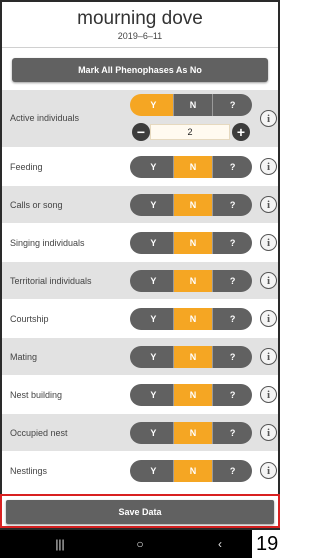  What do you see at coordinates (39, 433) in the screenshot?
I see `phenophase-label: Occupied nest` at bounding box center [39, 433].